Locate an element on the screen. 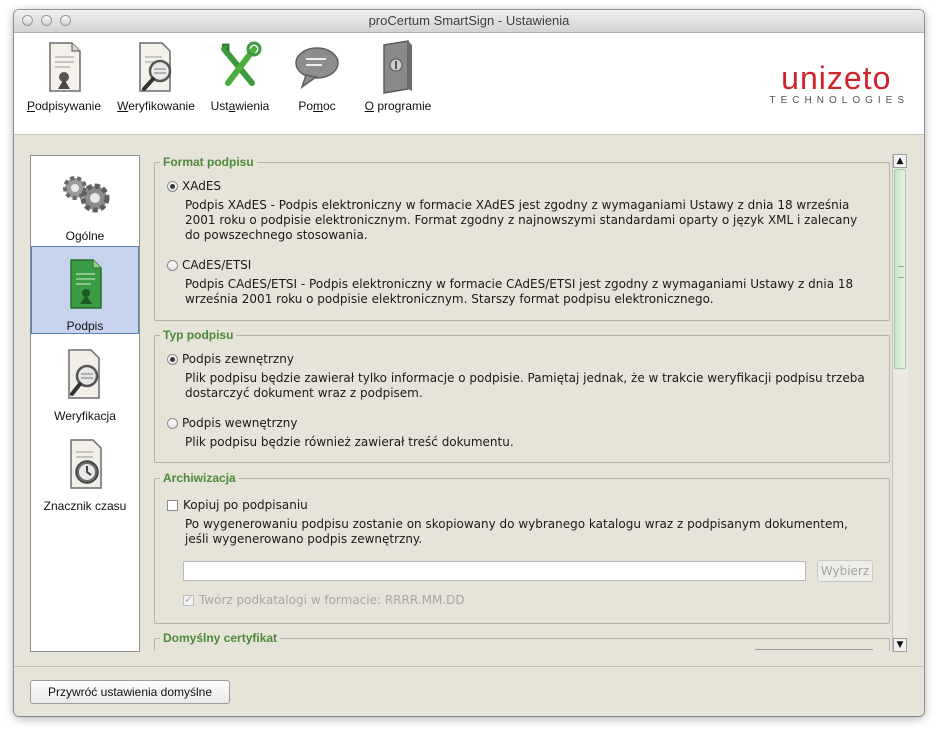 This screenshot has height=734, width=937. internal-signature-option: Podpis wewnętrzny is located at coordinates (232, 423).